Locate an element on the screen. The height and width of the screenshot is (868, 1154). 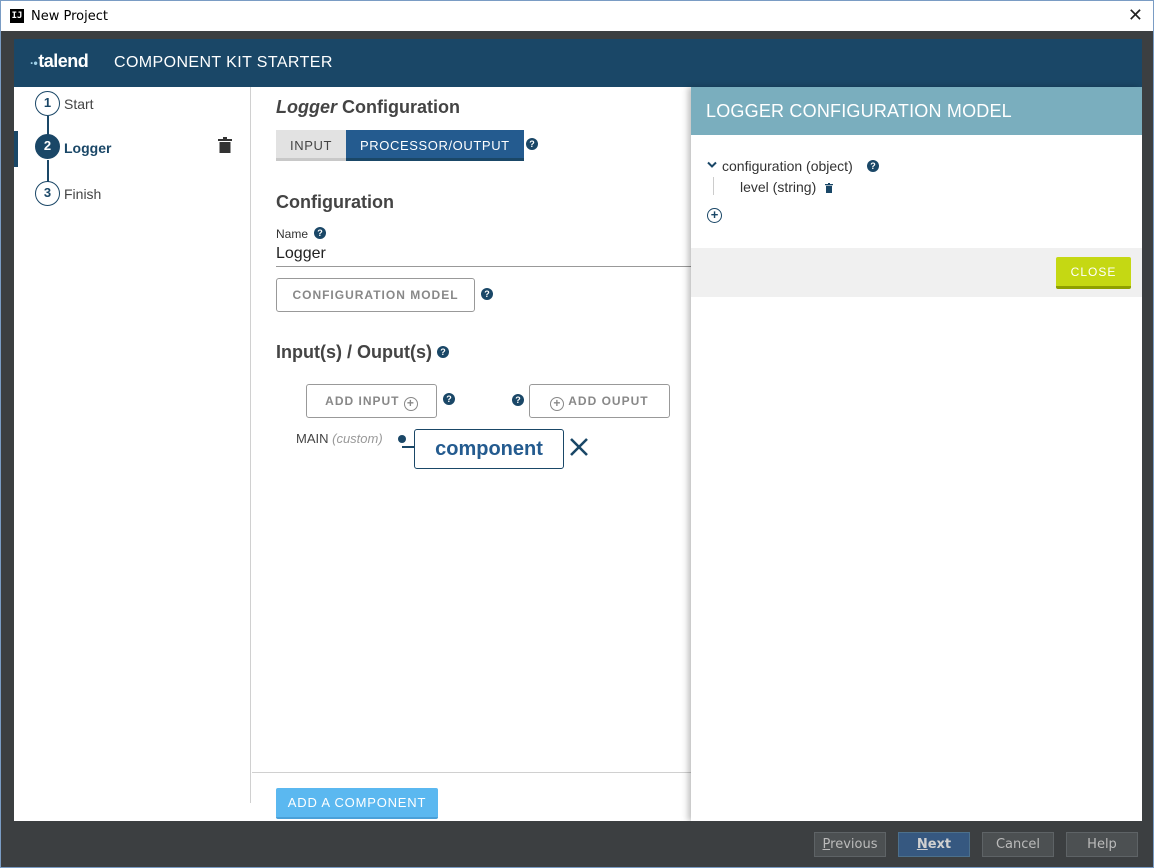
port-connector is located at coordinates (408, 447).